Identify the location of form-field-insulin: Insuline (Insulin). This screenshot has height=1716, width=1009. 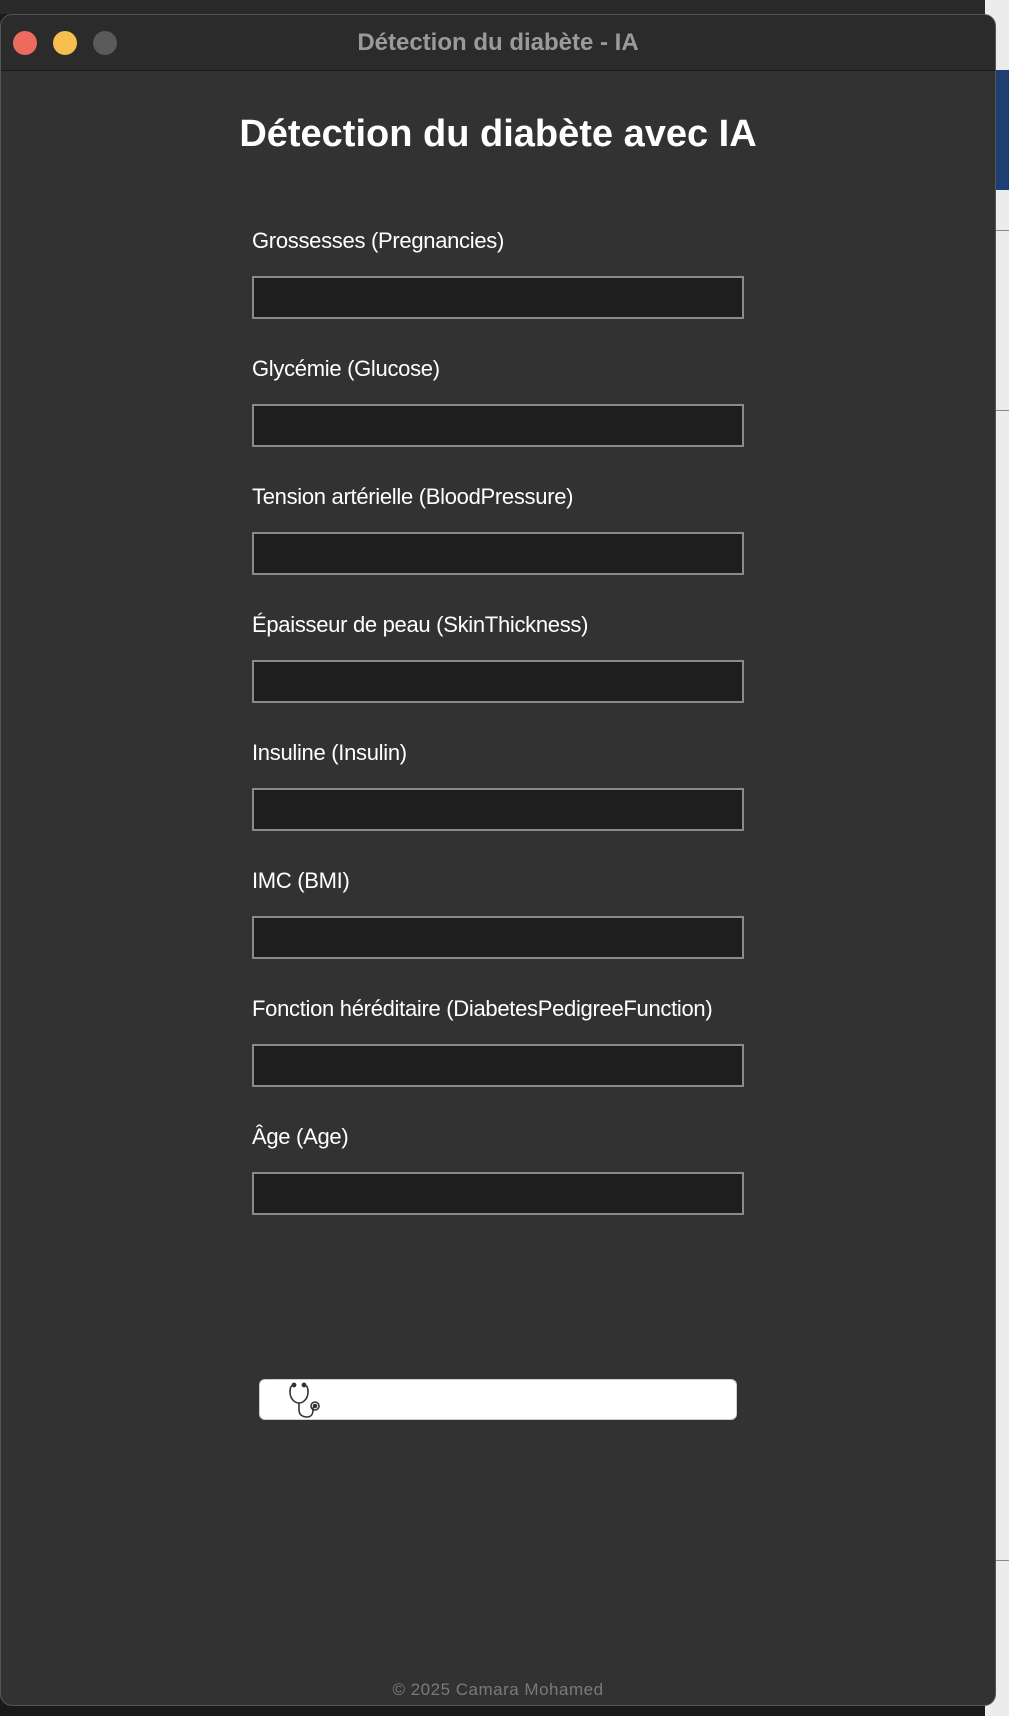
(498, 804).